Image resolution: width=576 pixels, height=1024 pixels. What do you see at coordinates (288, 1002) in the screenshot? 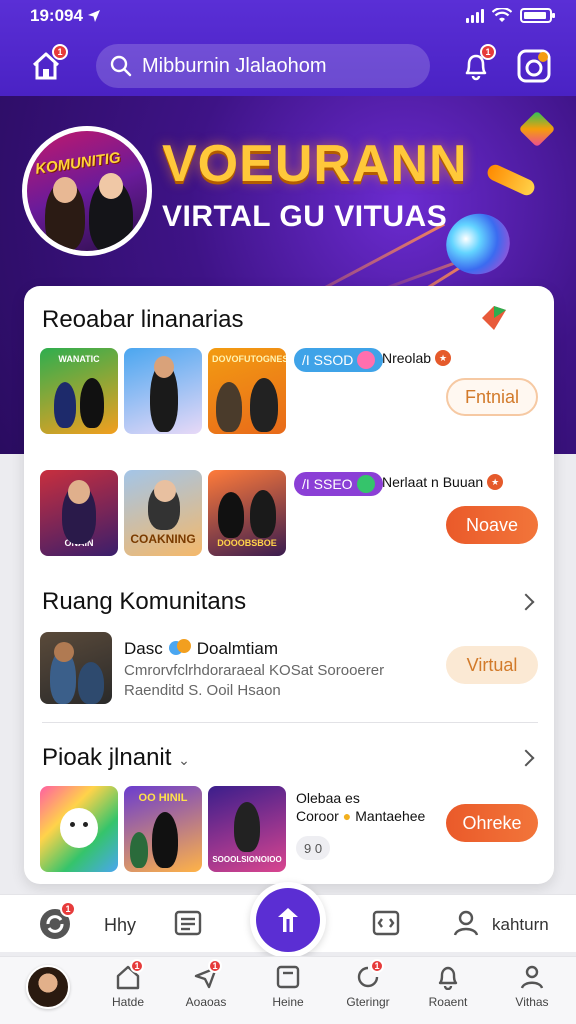
I see `tab-label: Heine` at bounding box center [288, 1002].